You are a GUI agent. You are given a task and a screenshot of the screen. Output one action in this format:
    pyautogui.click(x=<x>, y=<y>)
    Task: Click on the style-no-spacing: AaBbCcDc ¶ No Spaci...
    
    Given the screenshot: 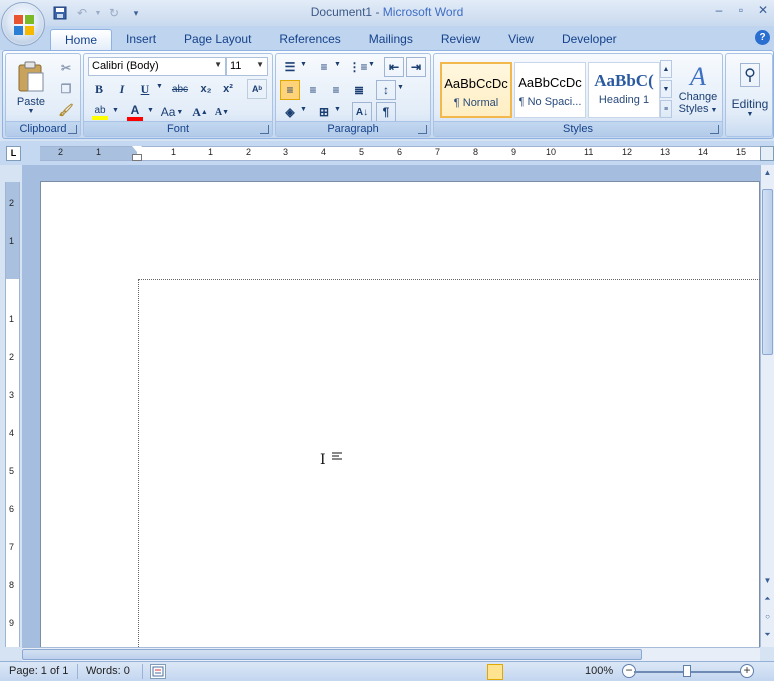 What is the action you would take?
    pyautogui.click(x=550, y=90)
    